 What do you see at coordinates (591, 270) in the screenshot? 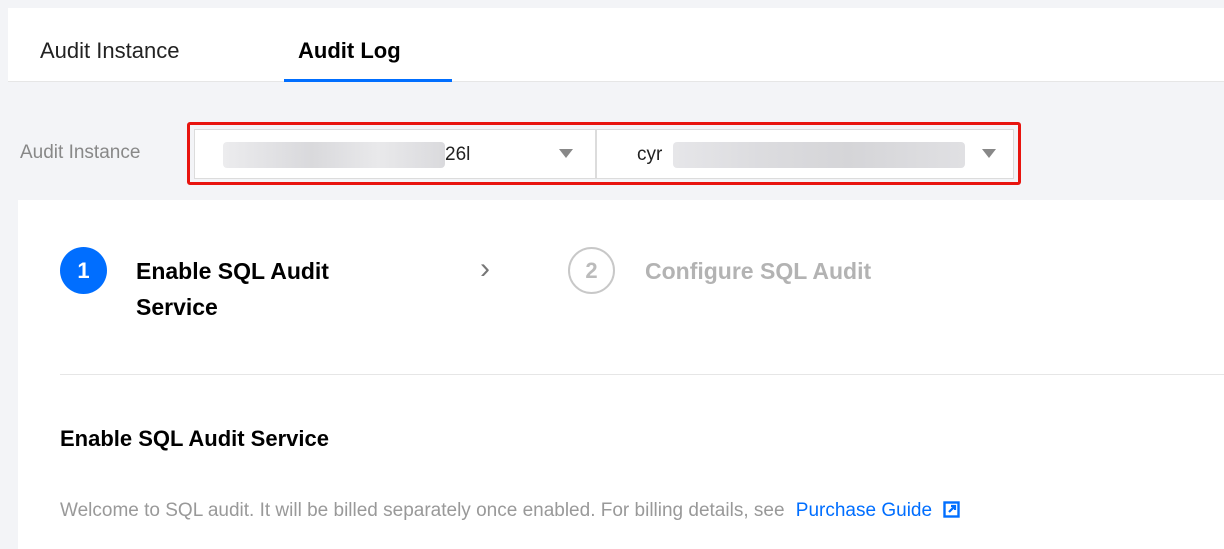
I see `step-2-number: 2` at bounding box center [591, 270].